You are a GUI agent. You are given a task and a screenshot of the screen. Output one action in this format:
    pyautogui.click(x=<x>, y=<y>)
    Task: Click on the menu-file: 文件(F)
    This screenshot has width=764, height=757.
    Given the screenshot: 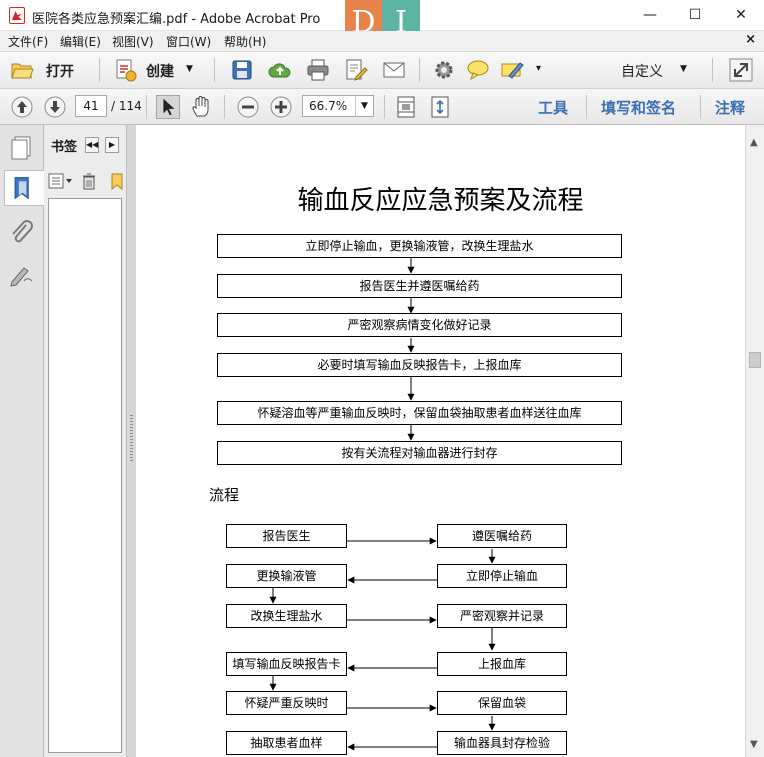 What is the action you would take?
    pyautogui.click(x=28, y=41)
    